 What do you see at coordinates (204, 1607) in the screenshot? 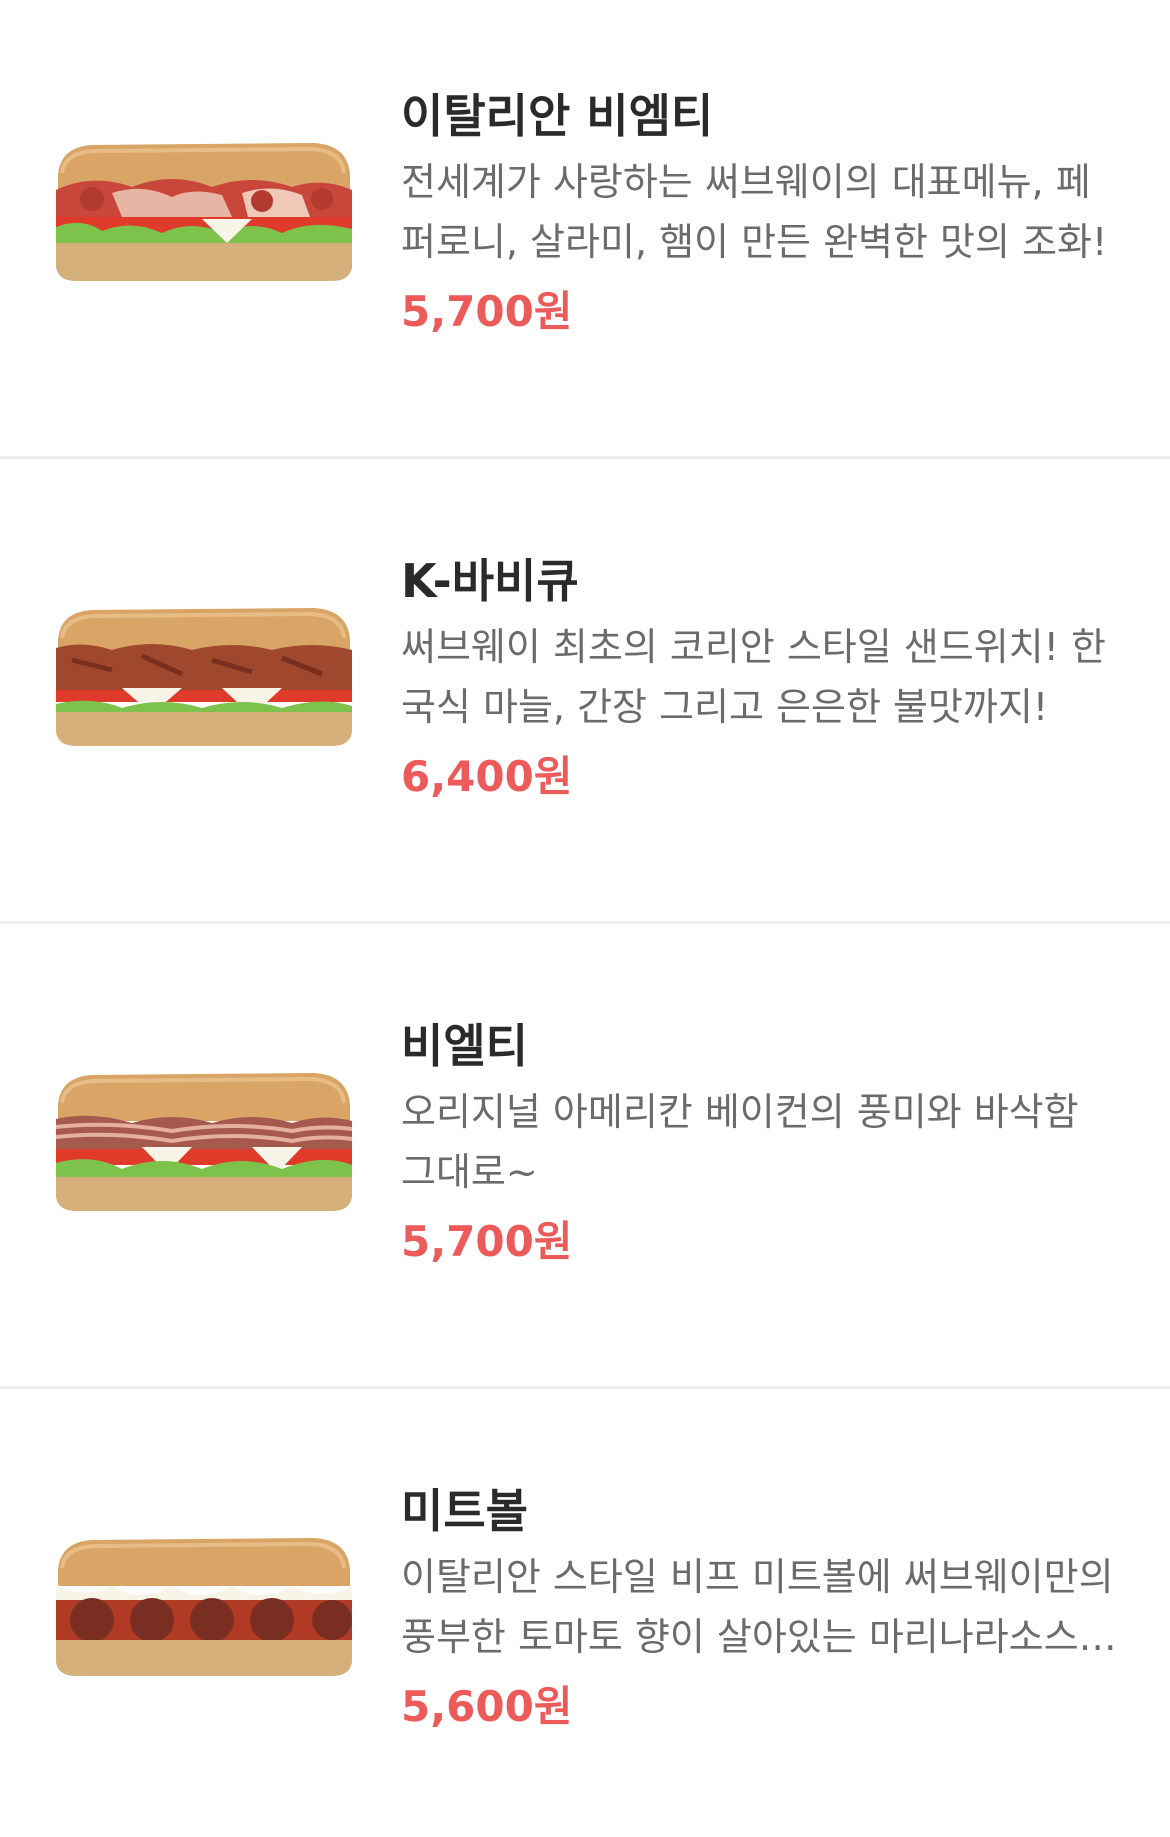
I see `meatball-sandwich-image` at bounding box center [204, 1607].